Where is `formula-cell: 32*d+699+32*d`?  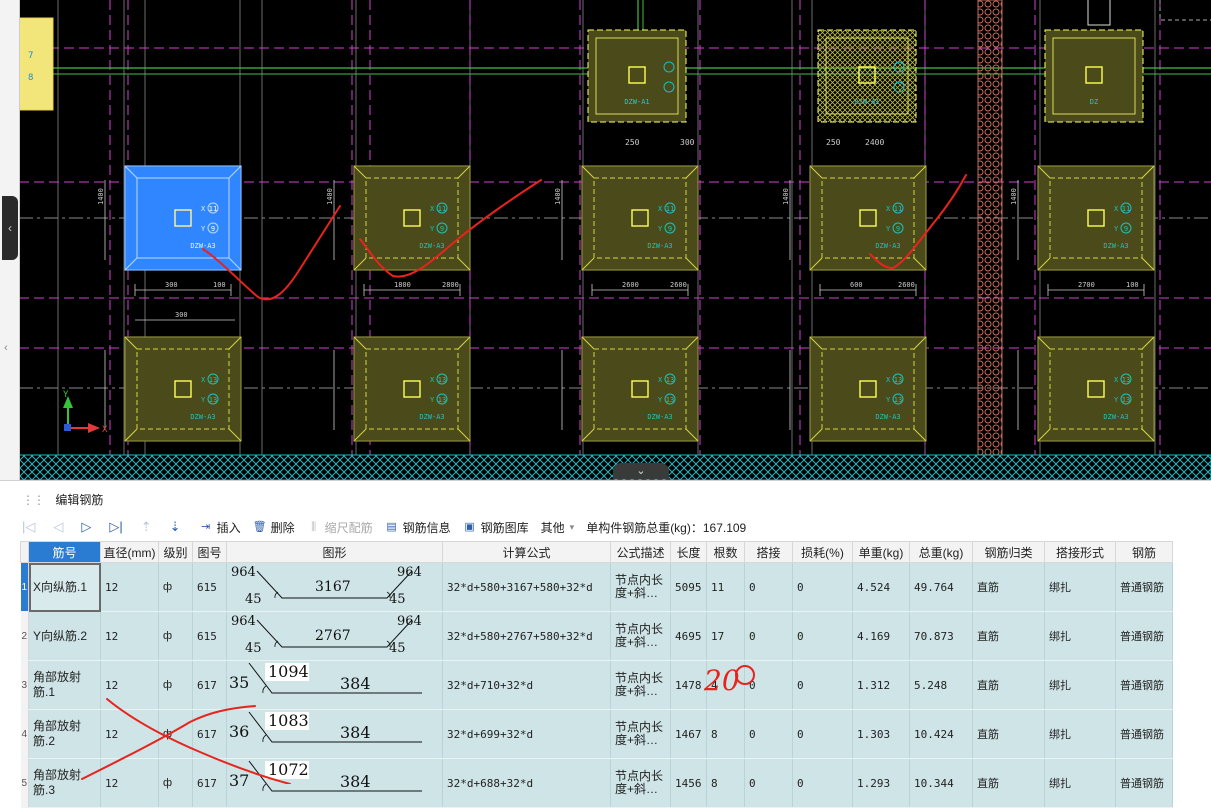
formula-cell: 32*d+699+32*d is located at coordinates (526, 734).